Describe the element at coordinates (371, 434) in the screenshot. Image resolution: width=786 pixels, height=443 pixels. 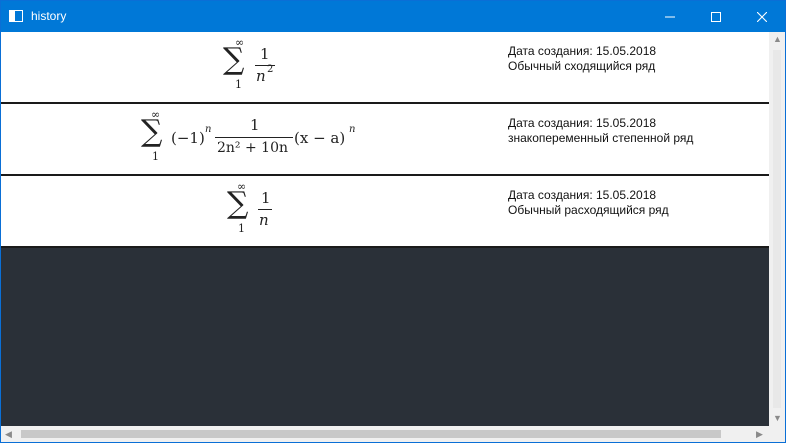
I see `horizontal-scroll-thumb` at that location.